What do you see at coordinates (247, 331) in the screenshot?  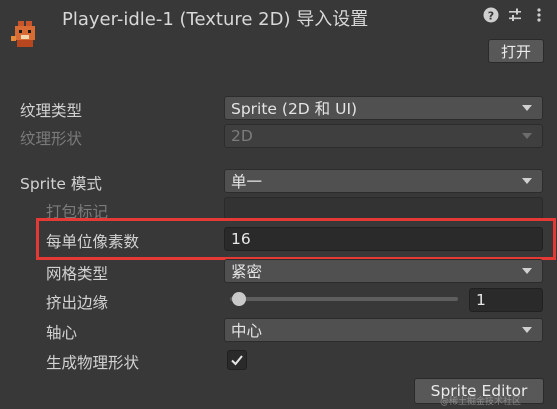 I see `pivot-value: 中心` at bounding box center [247, 331].